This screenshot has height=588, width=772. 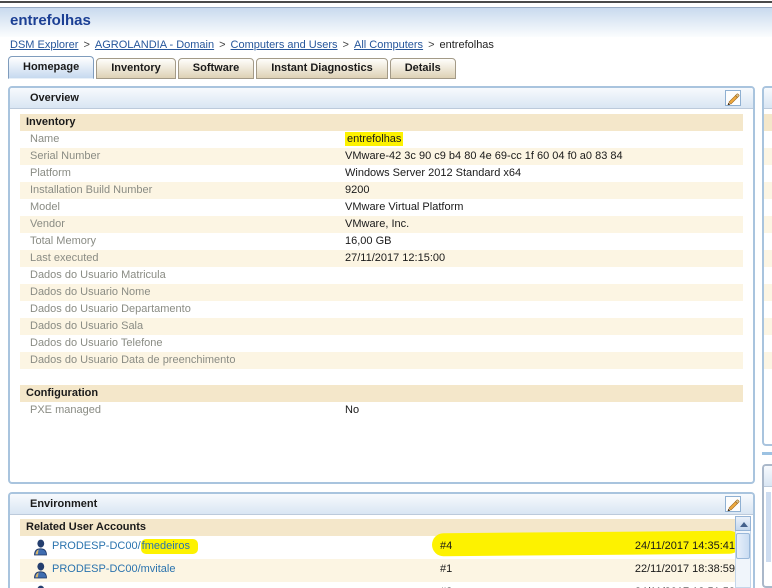 I want to click on configuration-section-header: Configuration, so click(x=381, y=393).